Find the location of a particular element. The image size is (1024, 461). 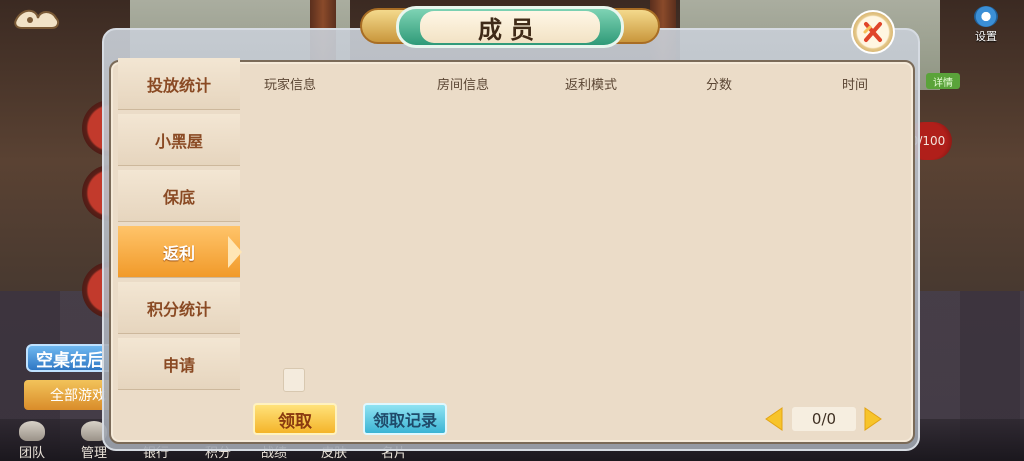

team-icon is located at coordinates (32, 431).